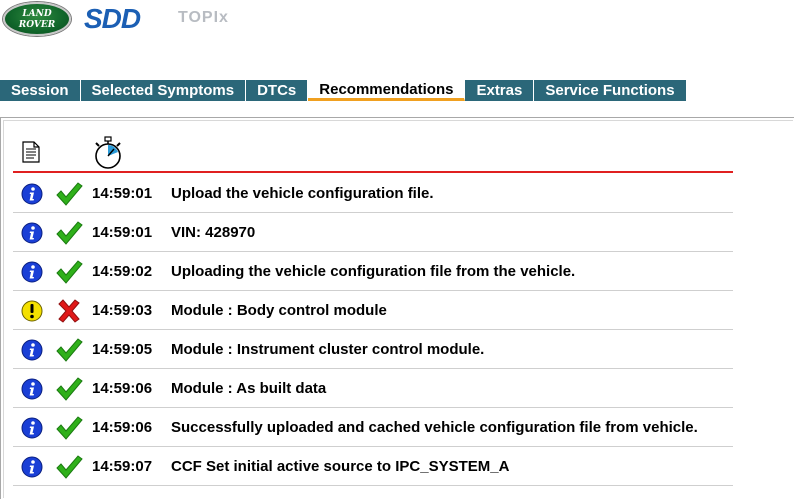  I want to click on log-row: 14:59:01 VIN: 428970, so click(373, 232).